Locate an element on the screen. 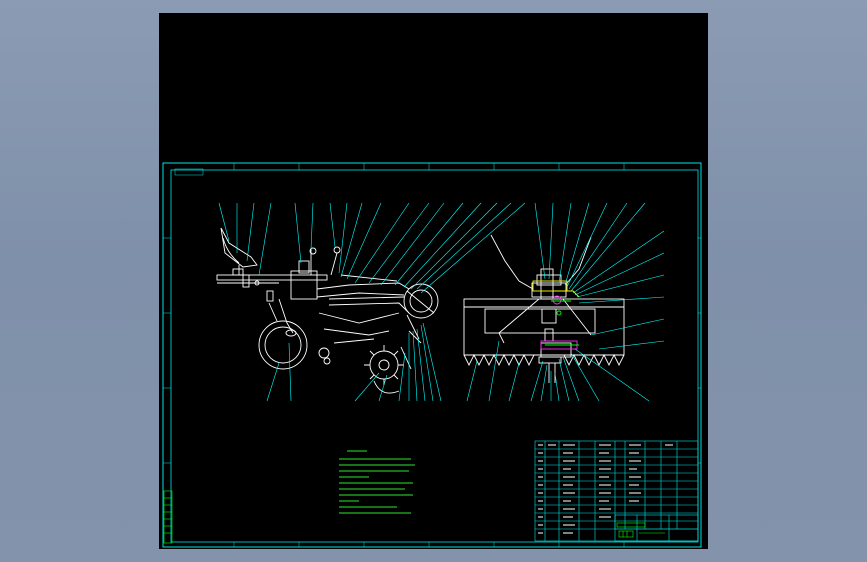  parts-list-table is located at coordinates (616, 491).